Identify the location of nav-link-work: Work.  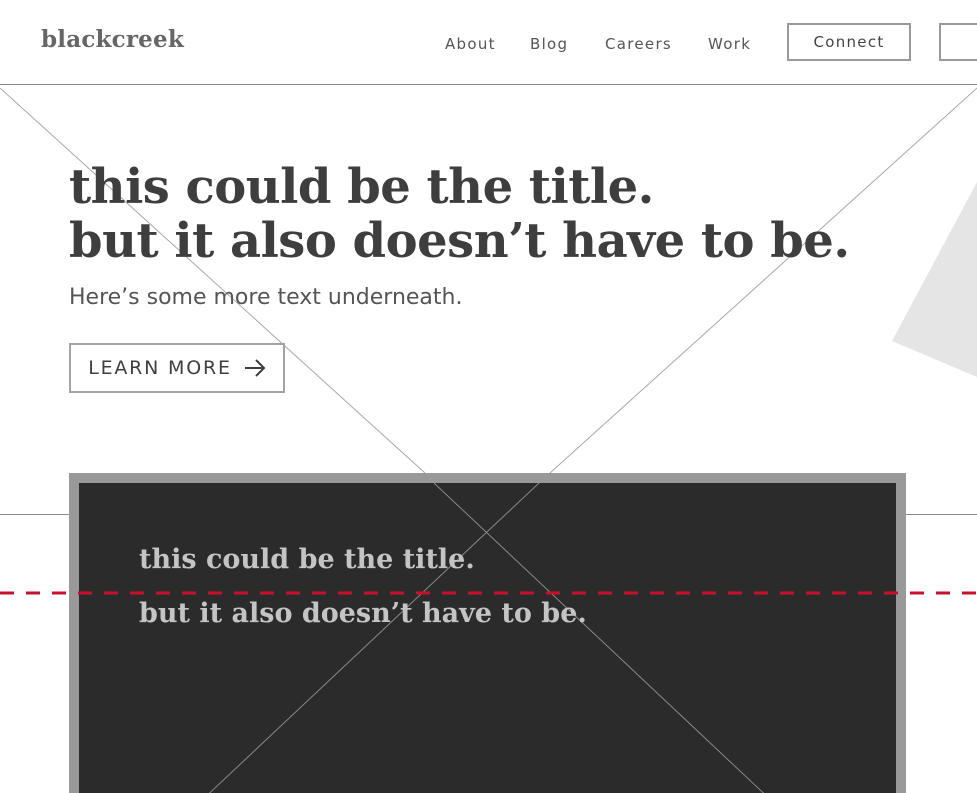
(729, 44).